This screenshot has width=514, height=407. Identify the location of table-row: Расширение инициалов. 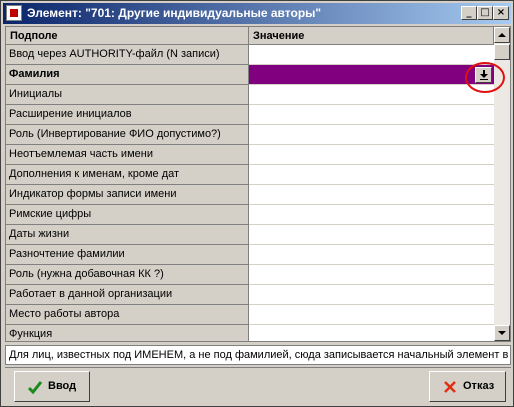
(250, 115).